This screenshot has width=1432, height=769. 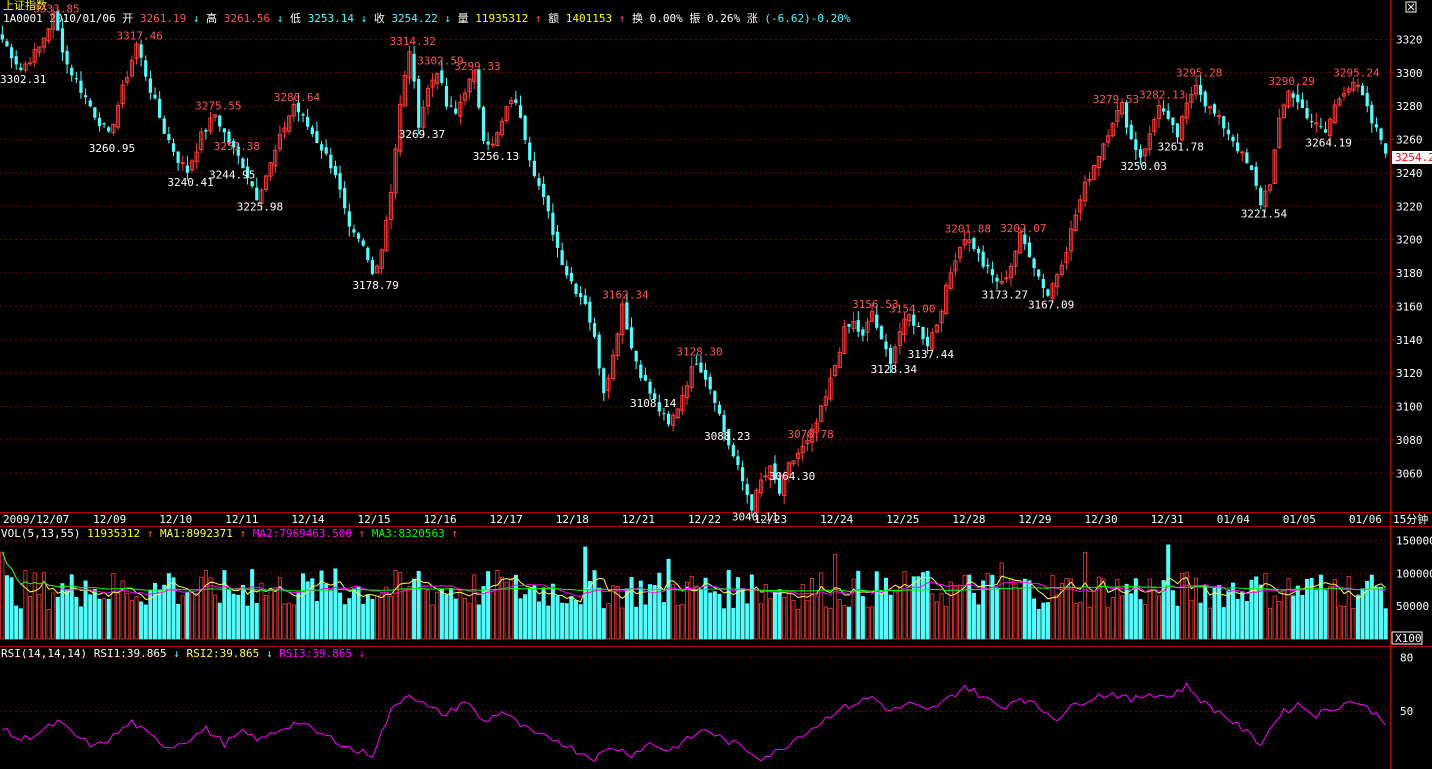 I want to click on date-tick-label: 2009/12/07, so click(x=36, y=519).